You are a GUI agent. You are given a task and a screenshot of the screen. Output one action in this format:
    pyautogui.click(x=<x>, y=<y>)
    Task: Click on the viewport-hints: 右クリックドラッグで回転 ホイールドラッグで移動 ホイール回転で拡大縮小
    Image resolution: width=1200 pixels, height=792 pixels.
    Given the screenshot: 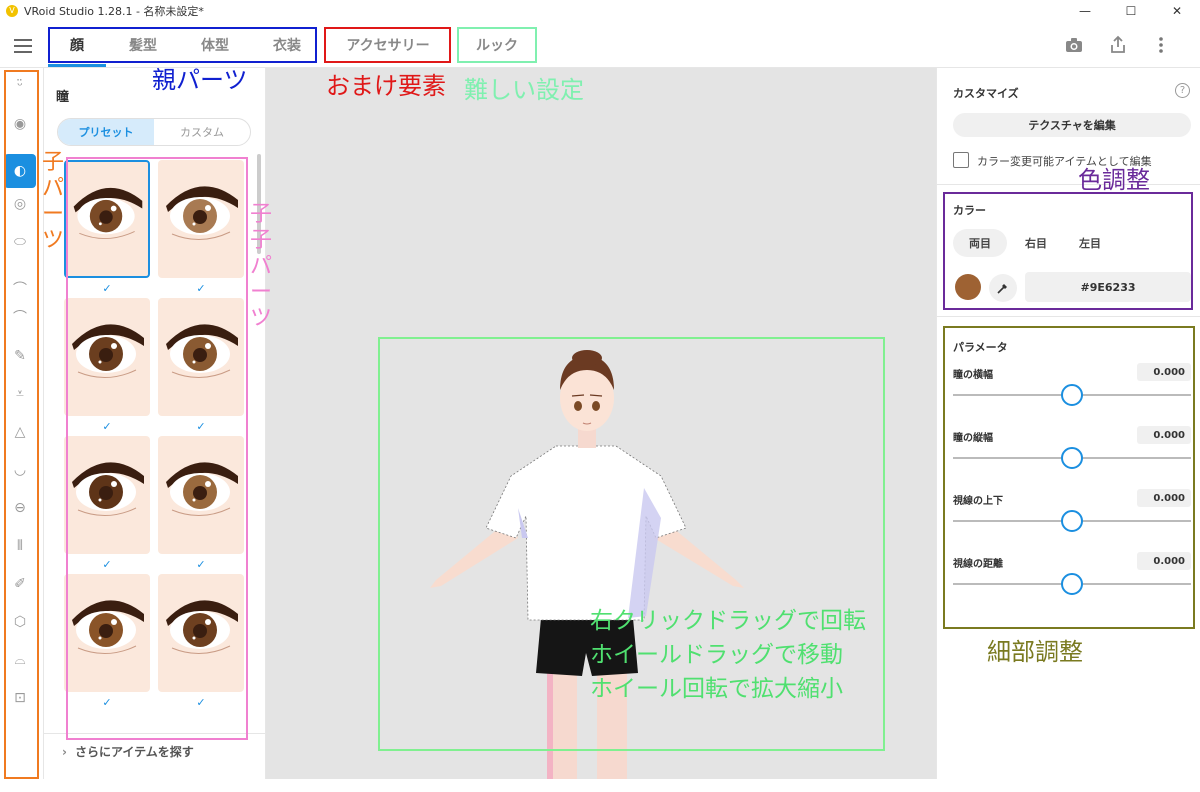 What is the action you would take?
    pyautogui.click(x=728, y=655)
    